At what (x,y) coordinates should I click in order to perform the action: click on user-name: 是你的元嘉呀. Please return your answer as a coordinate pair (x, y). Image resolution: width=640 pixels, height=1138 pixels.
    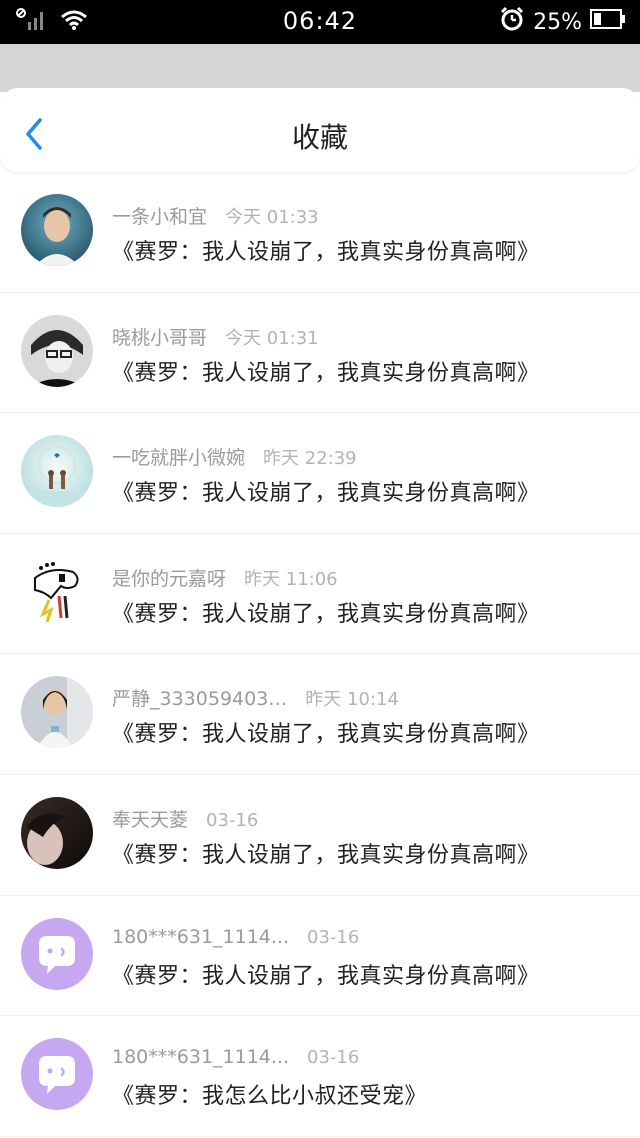
    Looking at the image, I should click on (169, 578).